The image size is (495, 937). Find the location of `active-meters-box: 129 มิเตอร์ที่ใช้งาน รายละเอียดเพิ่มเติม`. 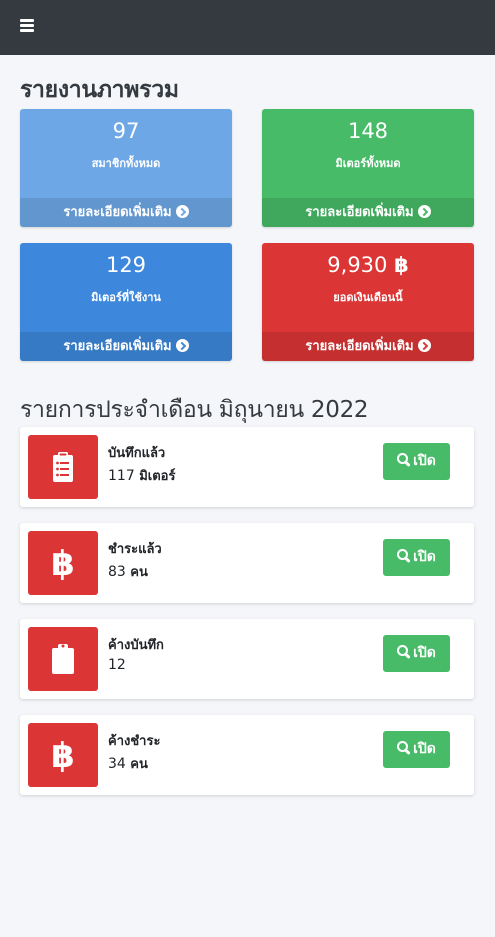

active-meters-box: 129 มิเตอร์ที่ใช้งาน รายละเอียดเพิ่มเติม is located at coordinates (126, 302).